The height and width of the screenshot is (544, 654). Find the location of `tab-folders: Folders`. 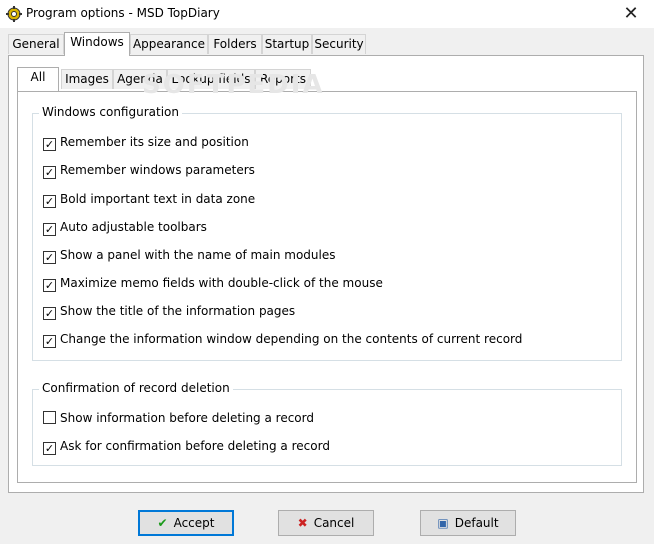

tab-folders: Folders is located at coordinates (235, 44).